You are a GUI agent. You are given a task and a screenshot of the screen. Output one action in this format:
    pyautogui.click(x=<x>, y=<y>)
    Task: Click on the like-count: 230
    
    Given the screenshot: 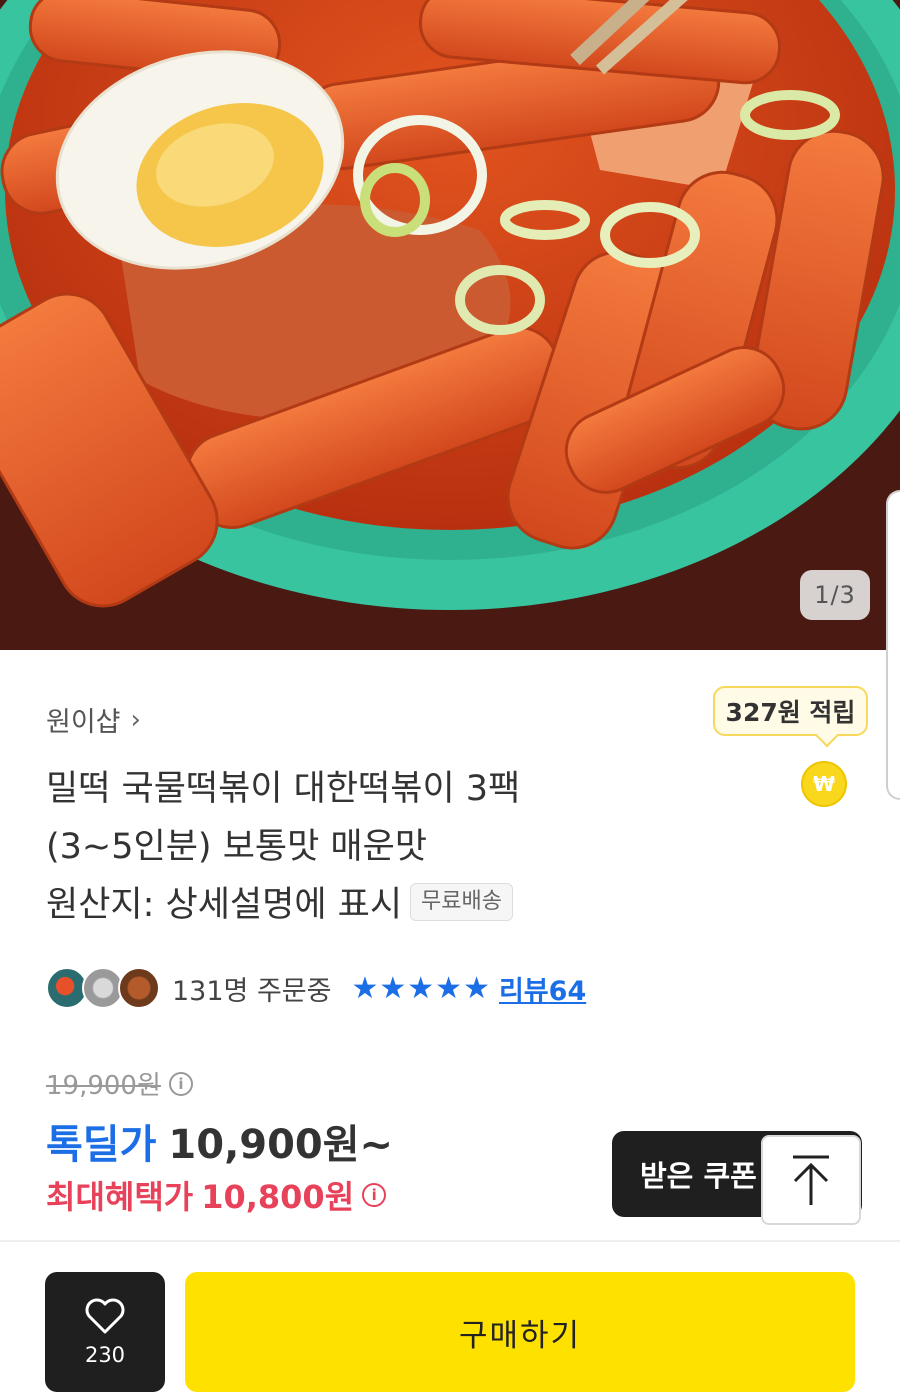 What is the action you would take?
    pyautogui.click(x=105, y=1355)
    